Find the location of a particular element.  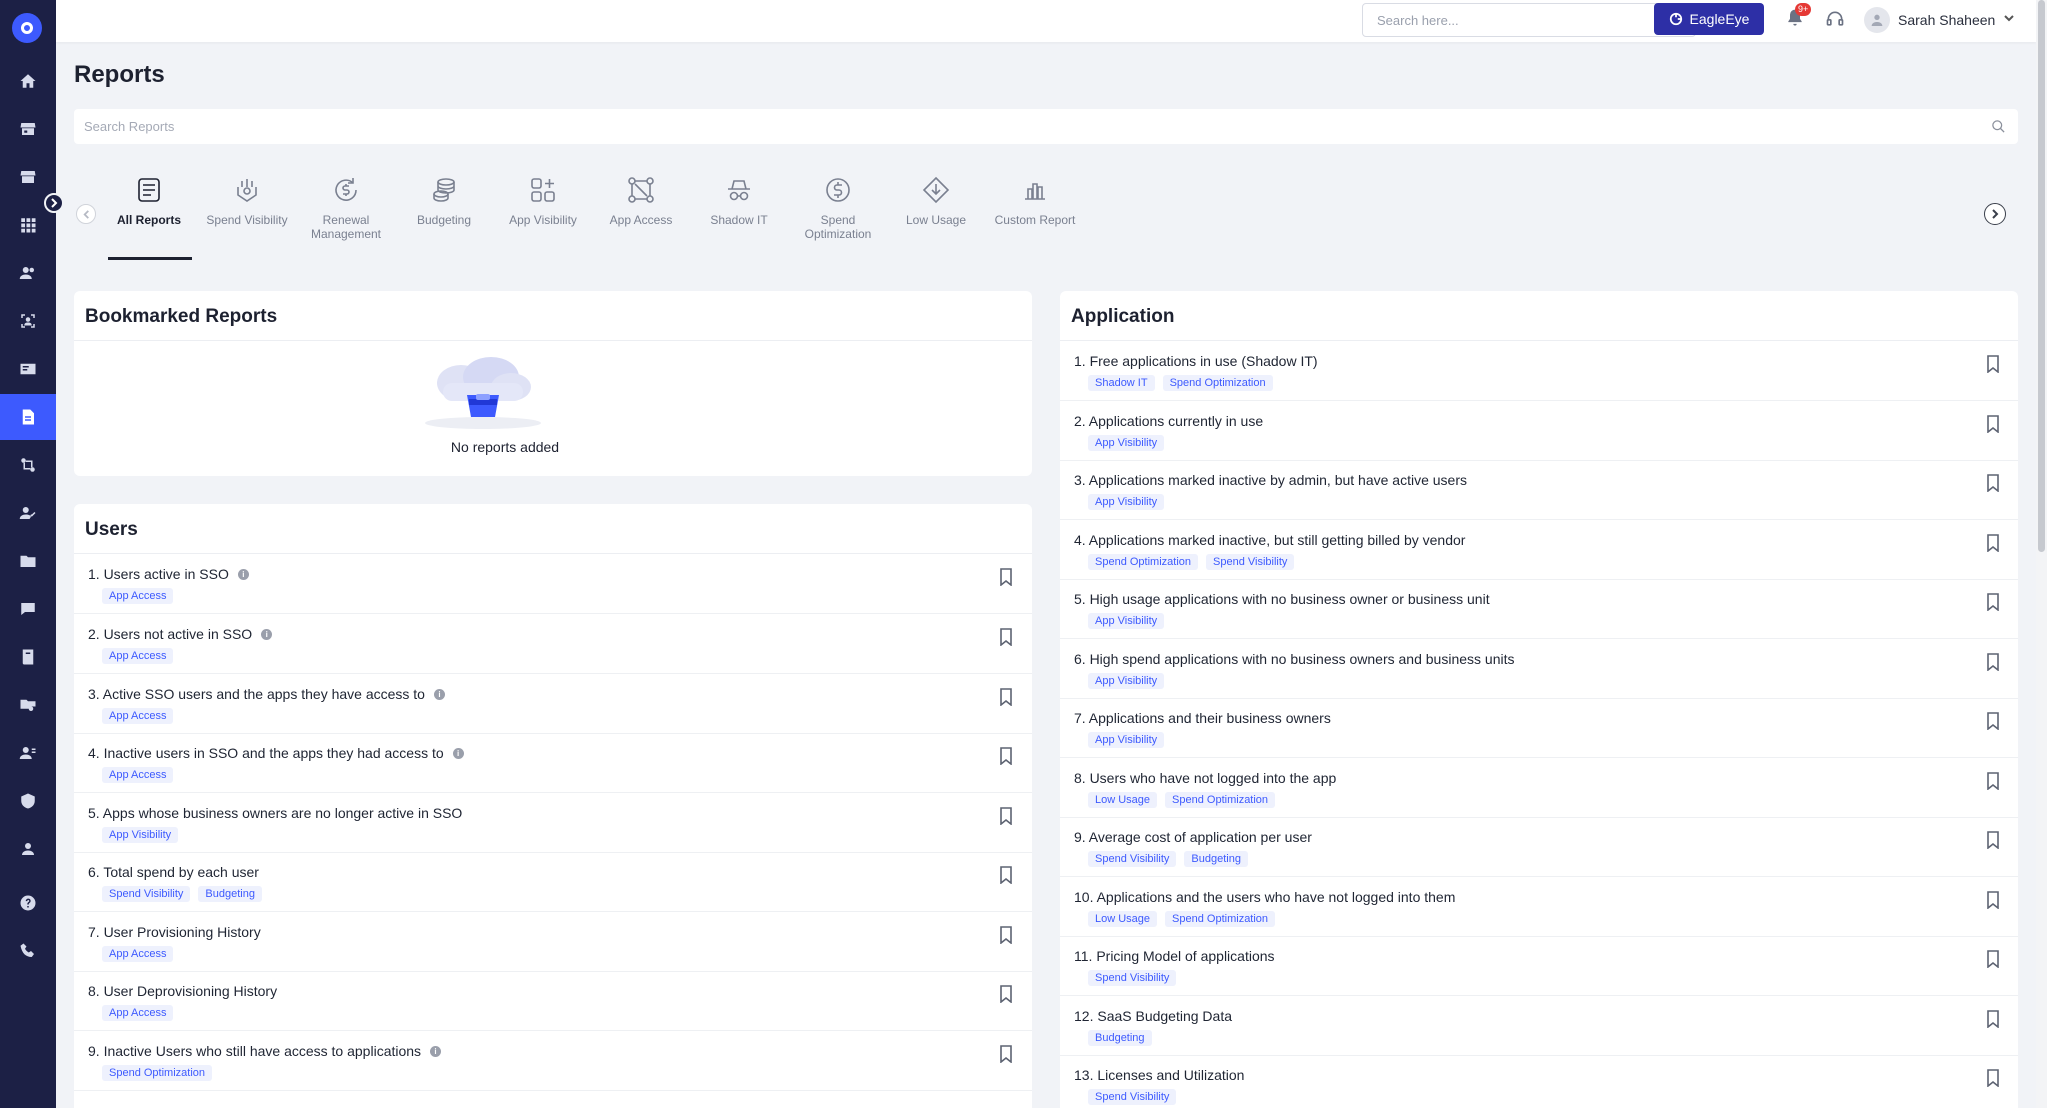

notifications-button: 9+ is located at coordinates (1798, 16).